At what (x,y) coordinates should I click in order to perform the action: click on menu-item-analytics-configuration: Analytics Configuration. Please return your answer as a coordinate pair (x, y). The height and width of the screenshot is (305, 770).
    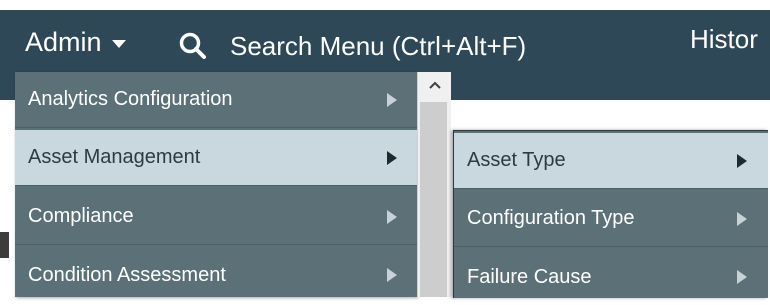
    Looking at the image, I should click on (216, 100).